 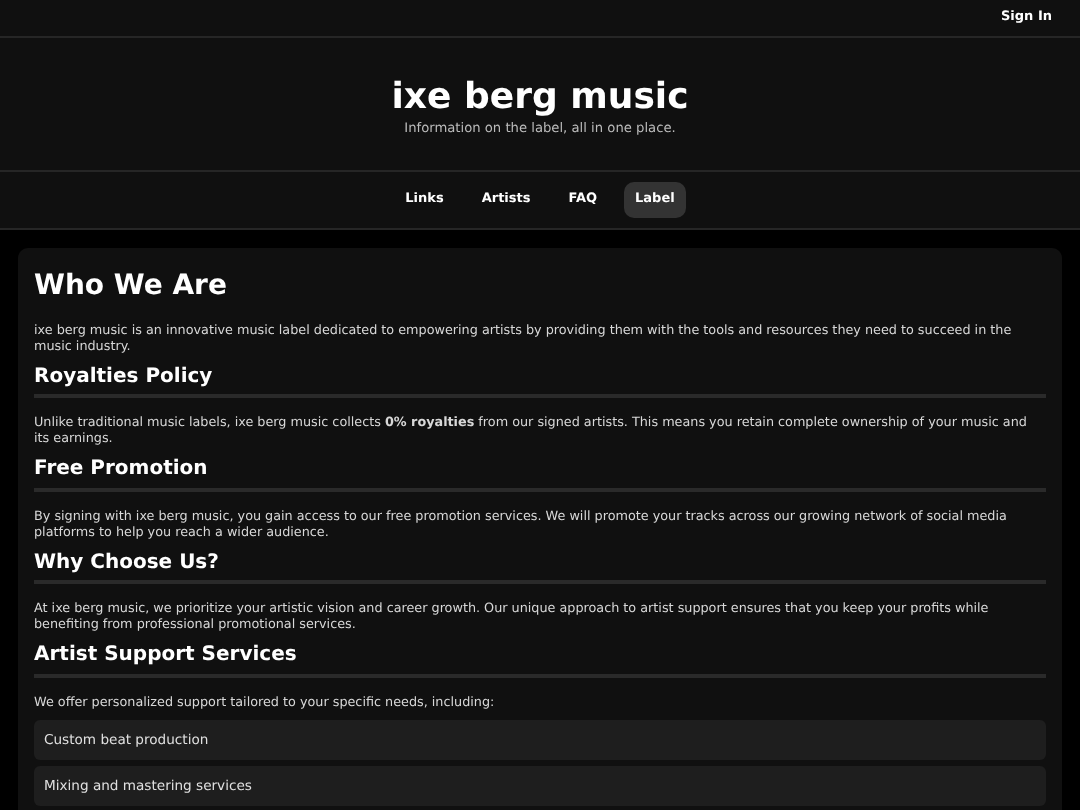 I want to click on site-title: ixe berg music, so click(x=540, y=98).